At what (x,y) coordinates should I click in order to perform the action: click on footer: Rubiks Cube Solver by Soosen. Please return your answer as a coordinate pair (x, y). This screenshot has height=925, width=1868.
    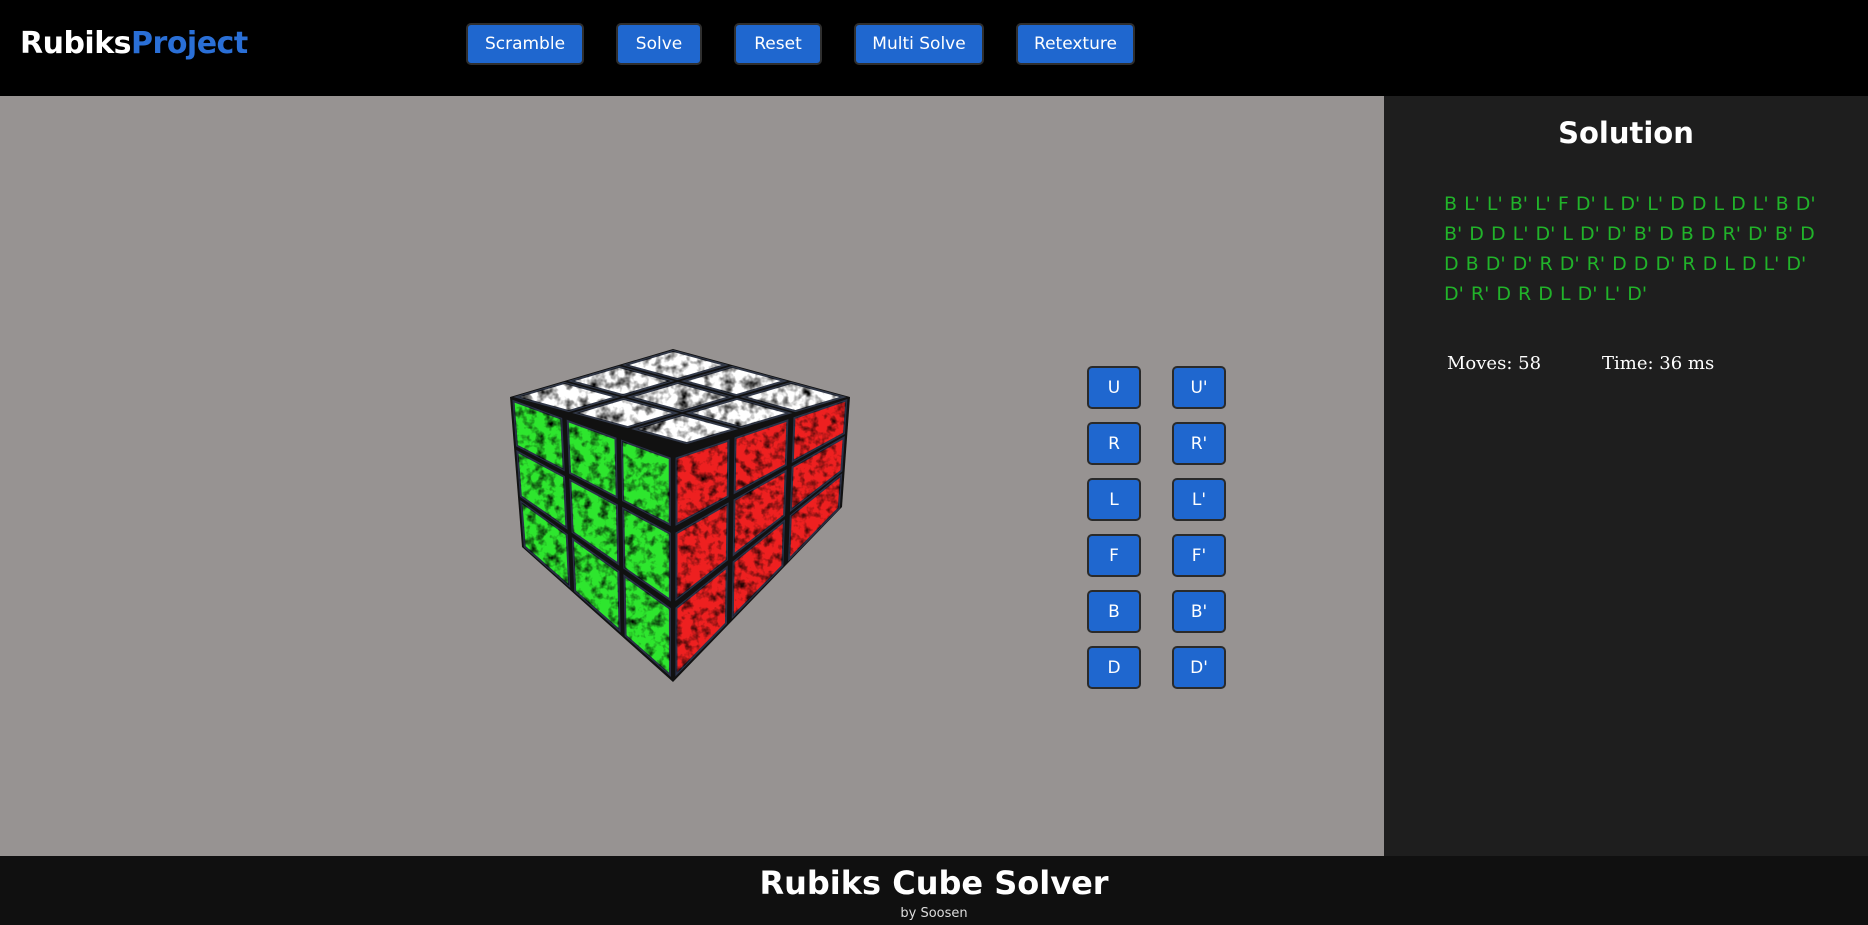
    Looking at the image, I should click on (934, 890).